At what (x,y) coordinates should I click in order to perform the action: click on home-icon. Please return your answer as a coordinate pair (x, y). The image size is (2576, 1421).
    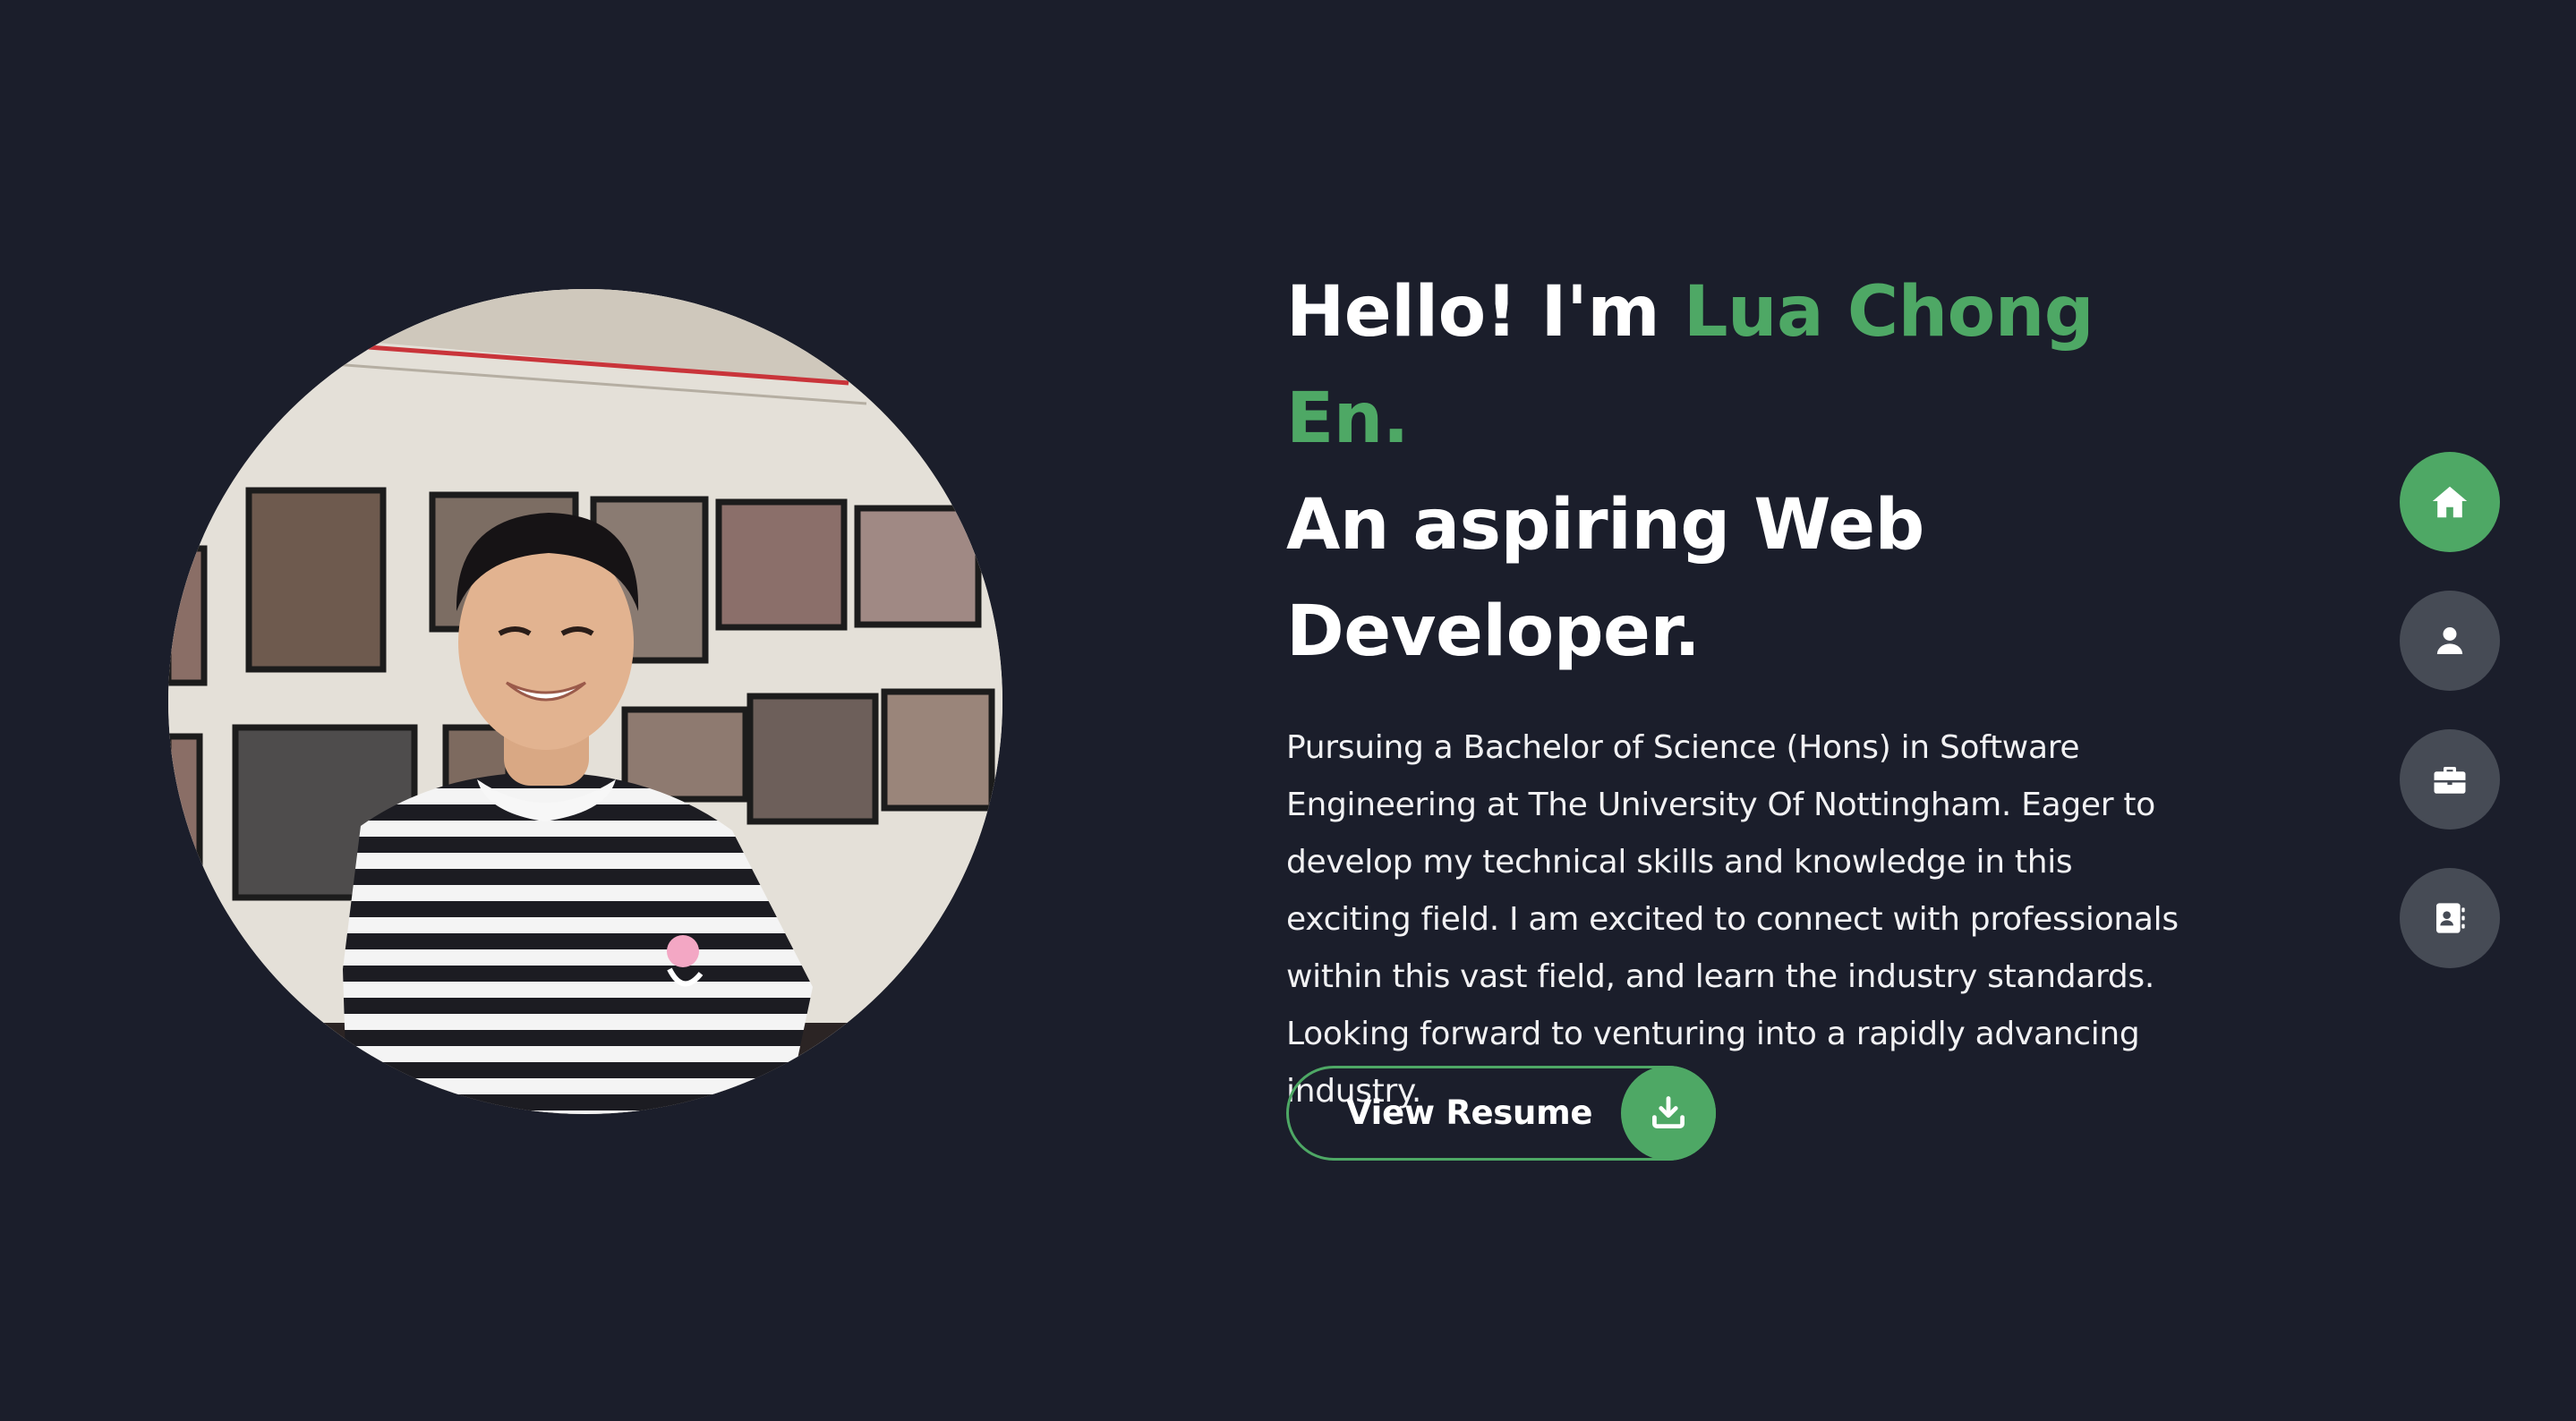
    Looking at the image, I should click on (2450, 502).